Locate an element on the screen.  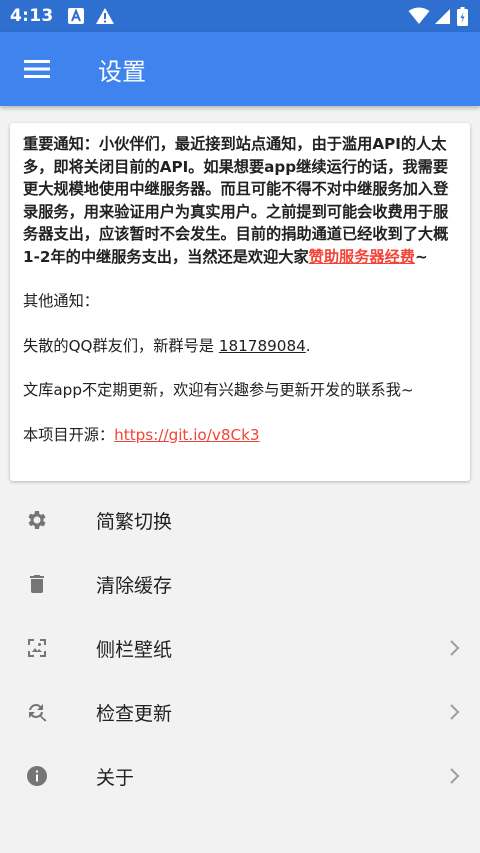
info-icon is located at coordinates (37, 776).